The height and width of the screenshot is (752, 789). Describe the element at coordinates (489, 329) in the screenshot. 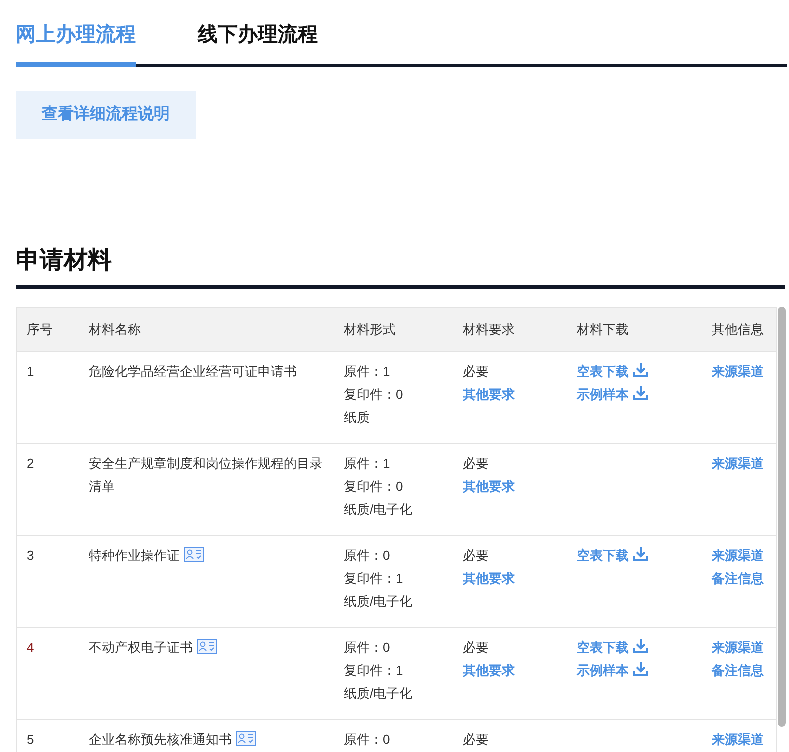

I see `column-header: 材料要求` at that location.